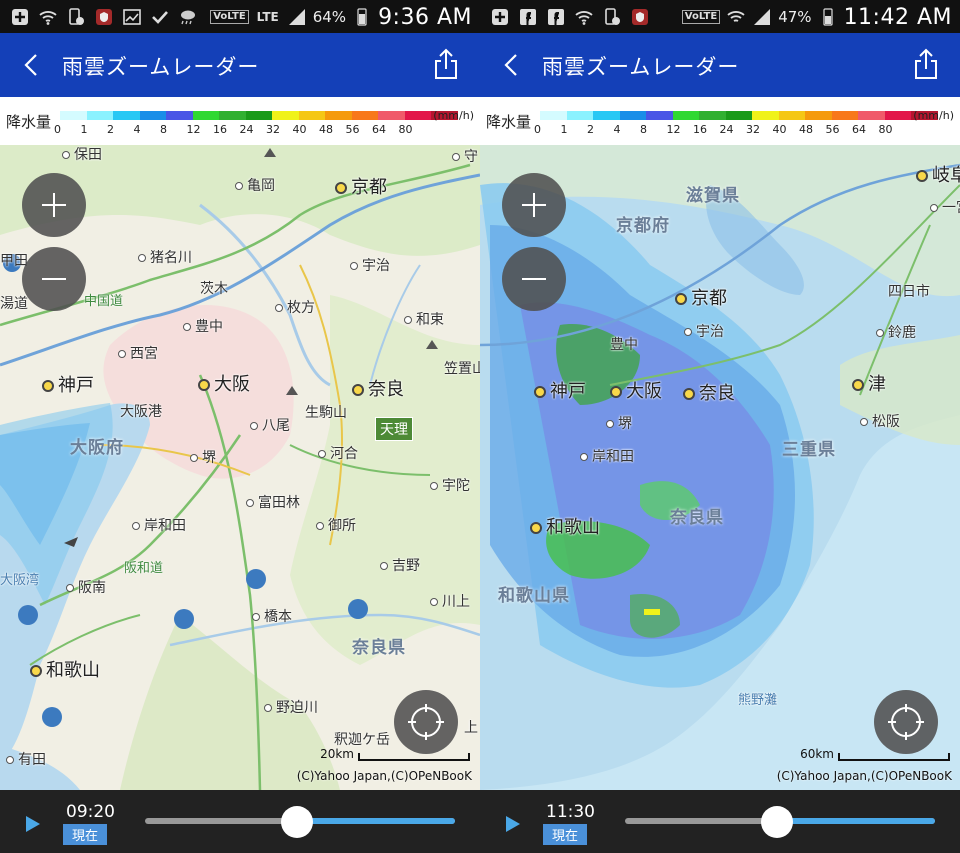 The image size is (960, 853). I want to click on map-place: 松阪, so click(880, 421).